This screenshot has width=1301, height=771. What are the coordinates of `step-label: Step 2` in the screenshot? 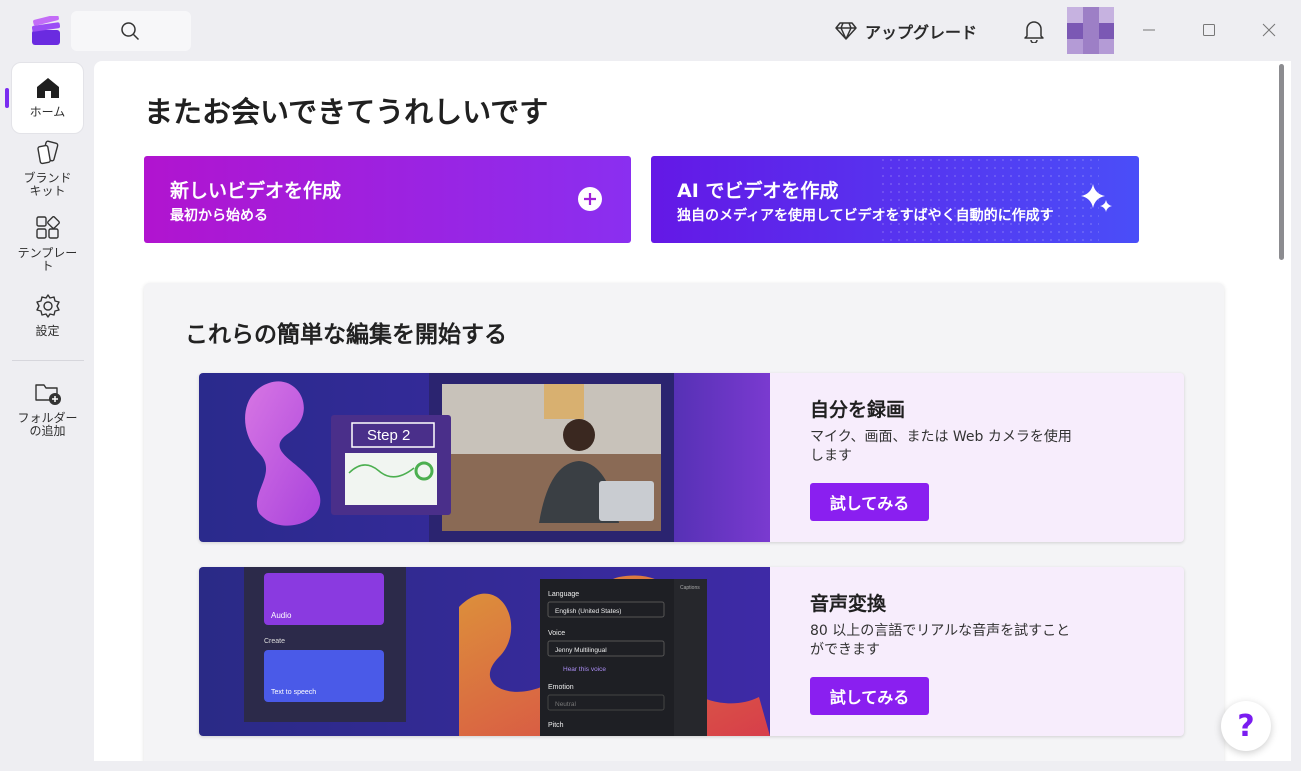 It's located at (388, 435).